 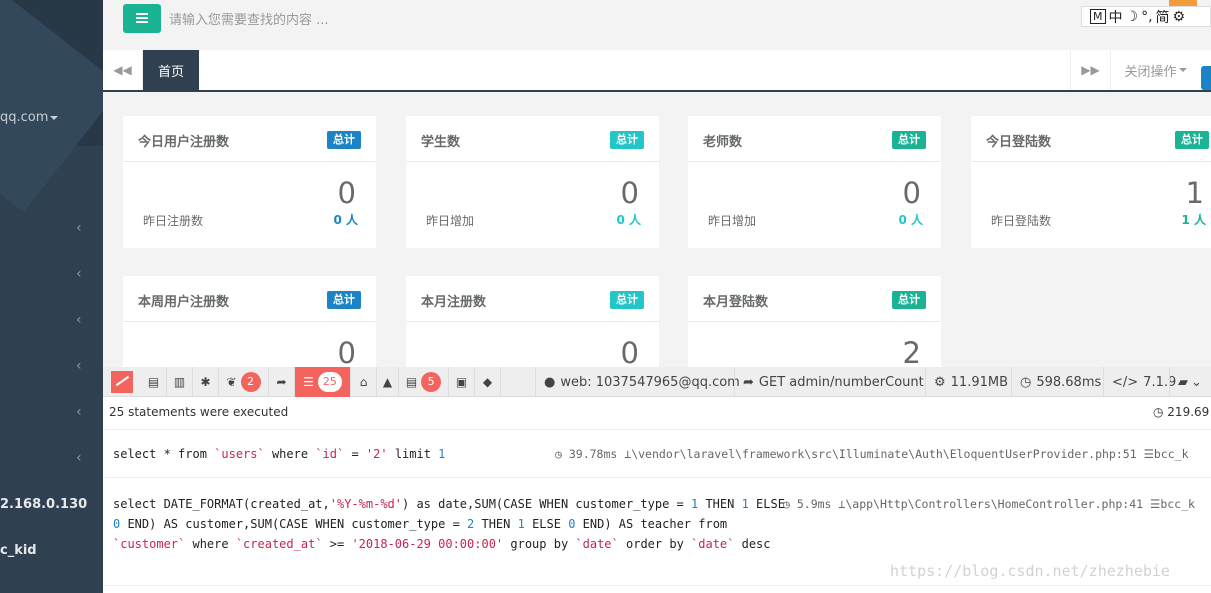 What do you see at coordinates (184, 302) in the screenshot?
I see `card-title: 本周用户注册数` at bounding box center [184, 302].